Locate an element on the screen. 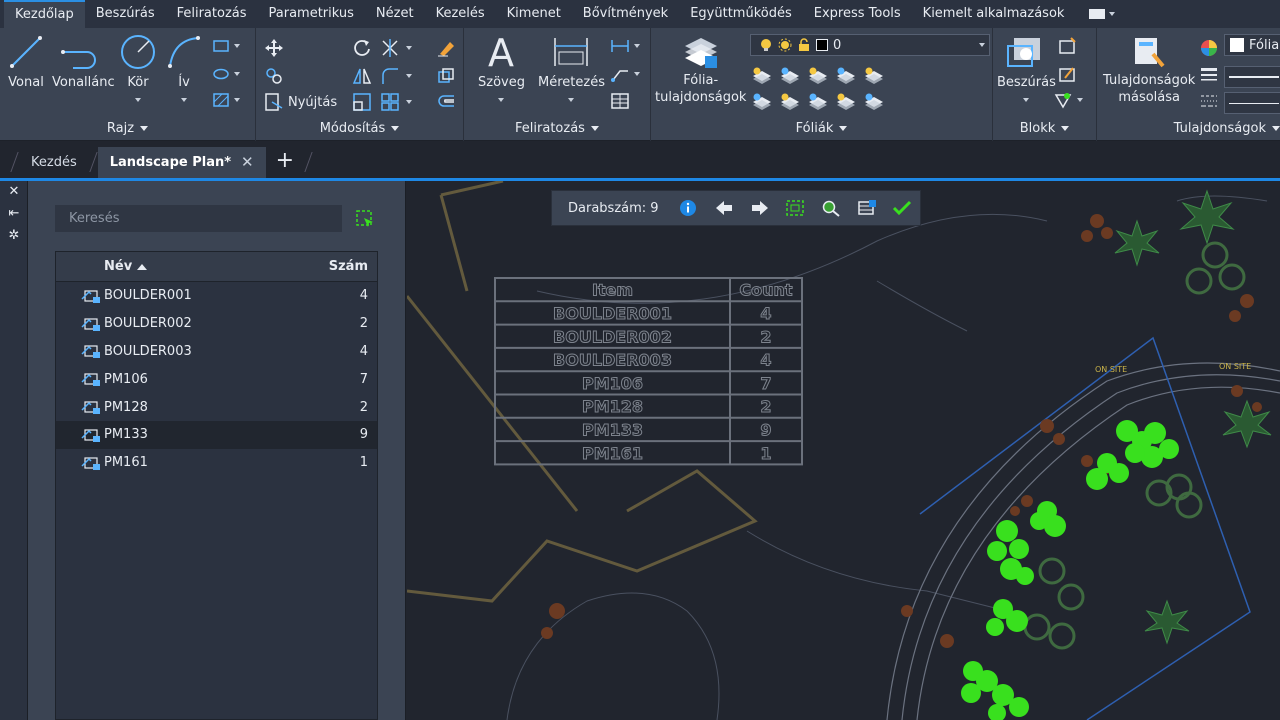  offset-button is located at coordinates (446, 102).